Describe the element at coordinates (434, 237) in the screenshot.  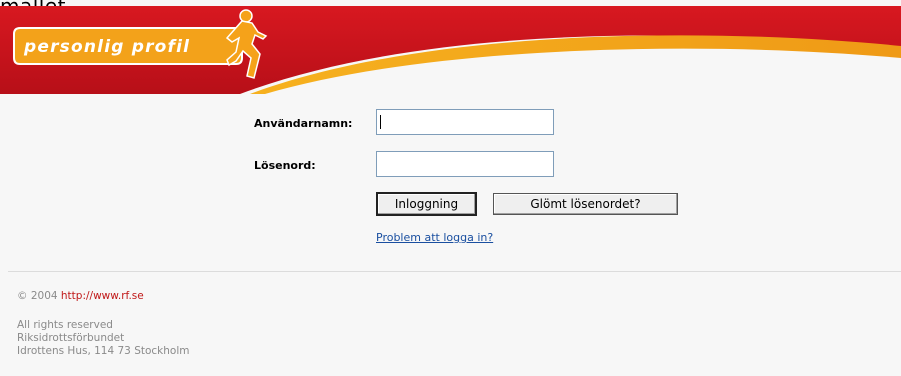
I see `problem-login-link: Problem att logga in?` at that location.